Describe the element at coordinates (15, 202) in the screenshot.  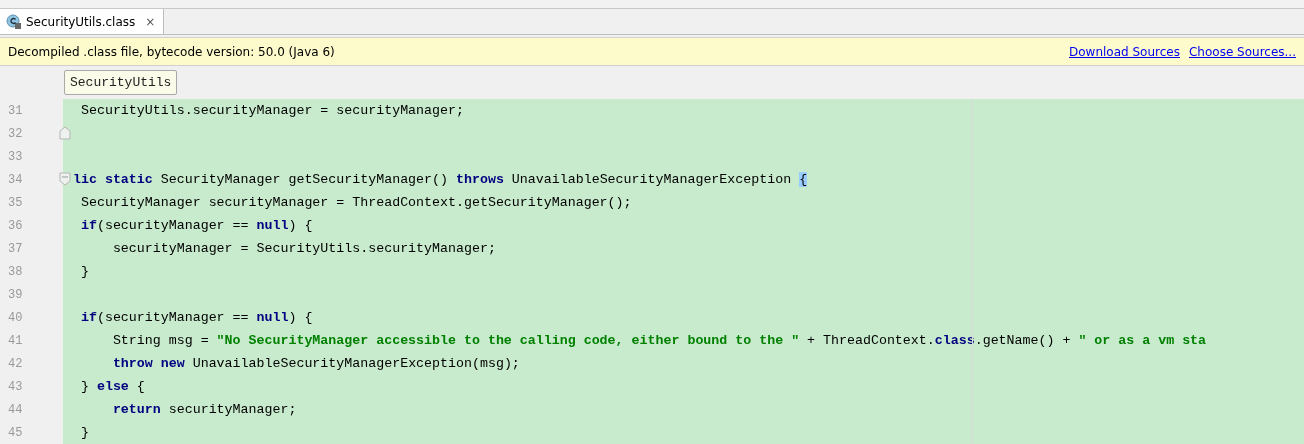
I see `line-number: 35` at that location.